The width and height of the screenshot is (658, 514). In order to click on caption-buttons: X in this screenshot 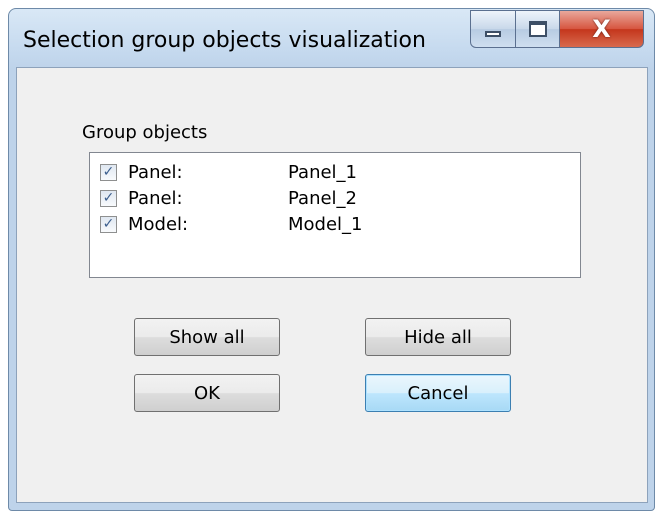, I will do `click(557, 29)`.